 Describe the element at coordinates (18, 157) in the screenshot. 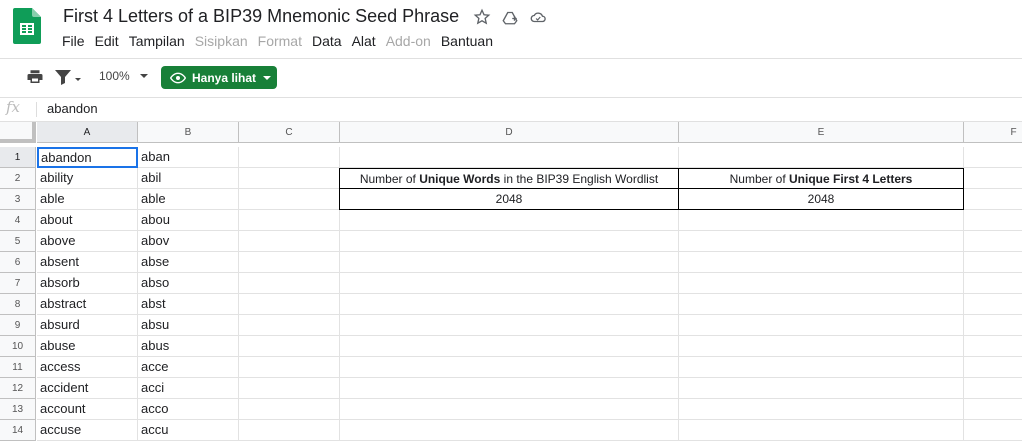

I see `row-header: 1` at that location.